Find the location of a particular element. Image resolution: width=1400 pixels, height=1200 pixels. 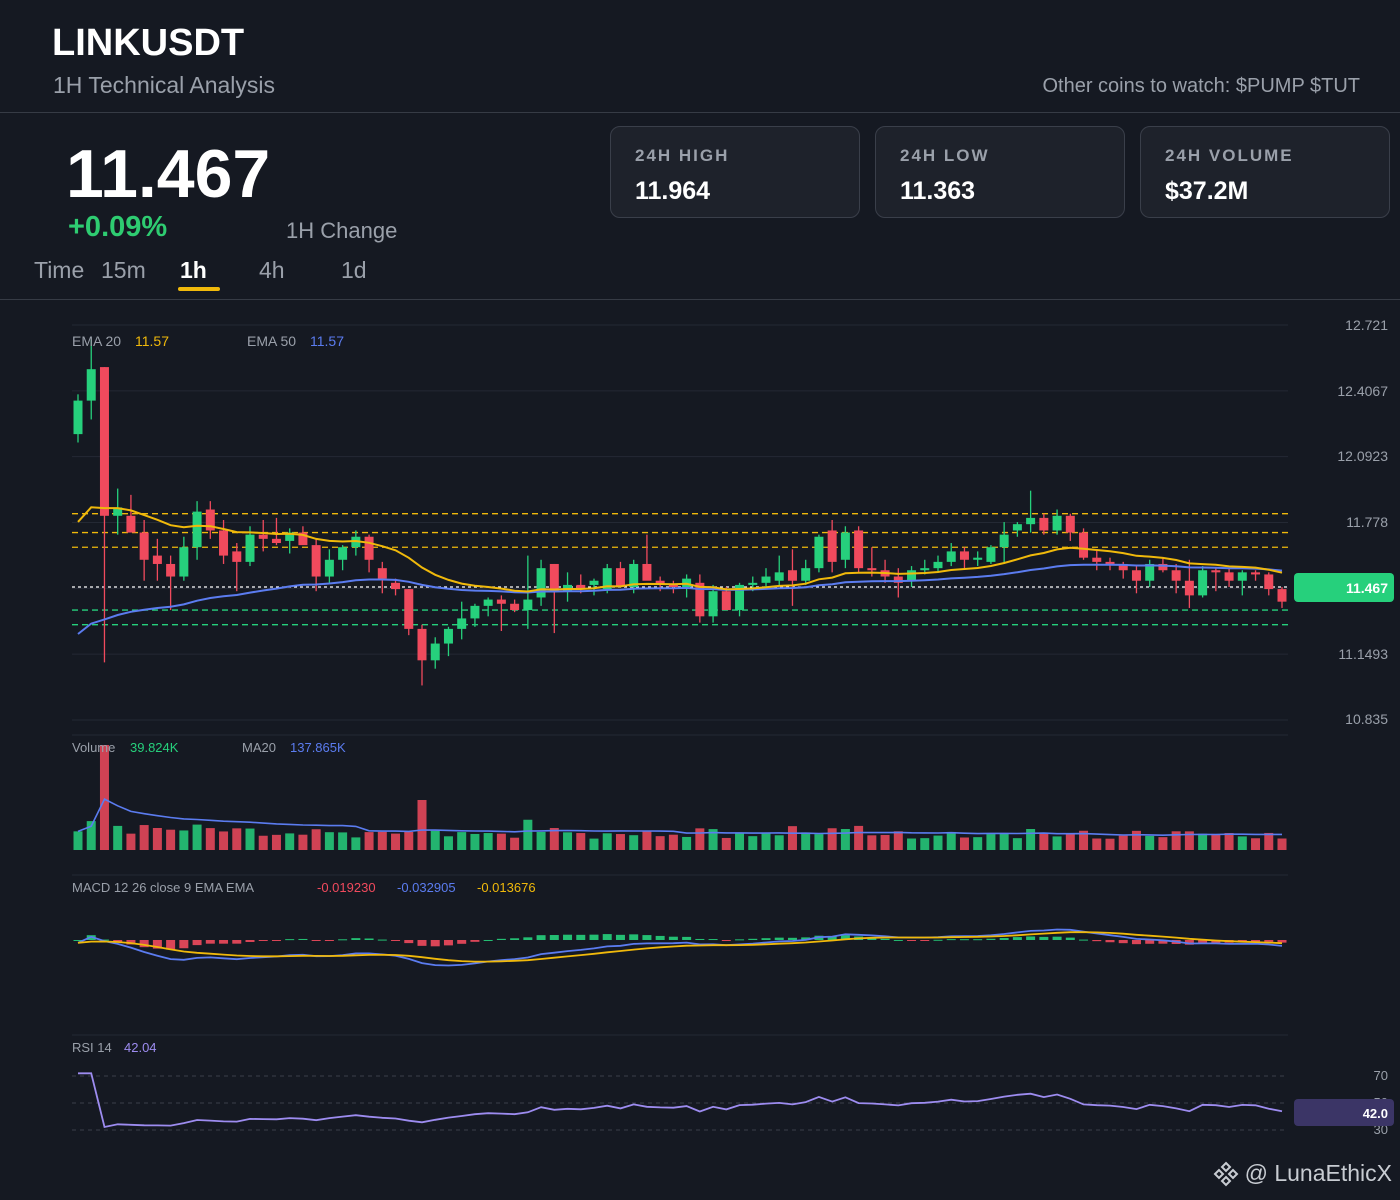

timeframe-15m: 15m is located at coordinates (123, 270).